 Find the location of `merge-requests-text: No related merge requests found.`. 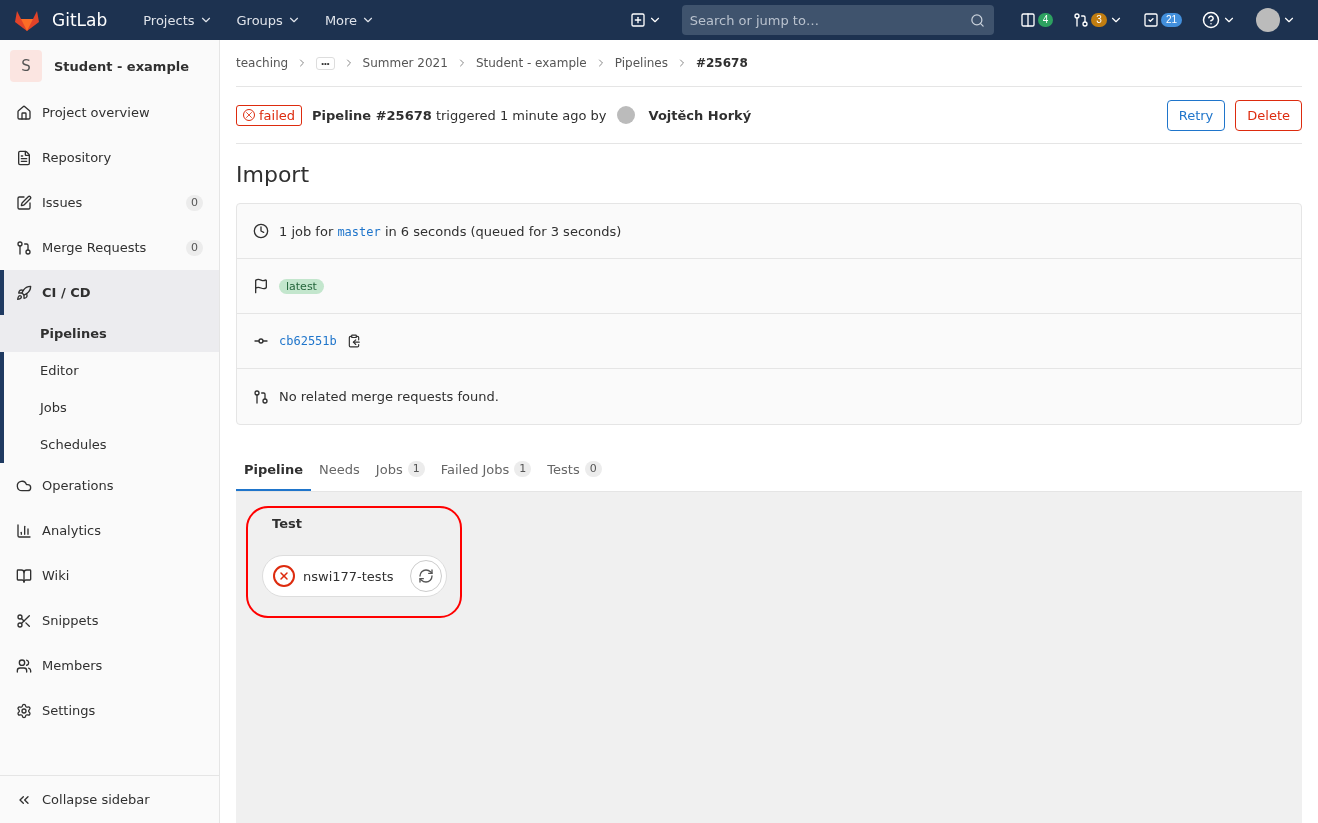

merge-requests-text: No related merge requests found. is located at coordinates (389, 396).